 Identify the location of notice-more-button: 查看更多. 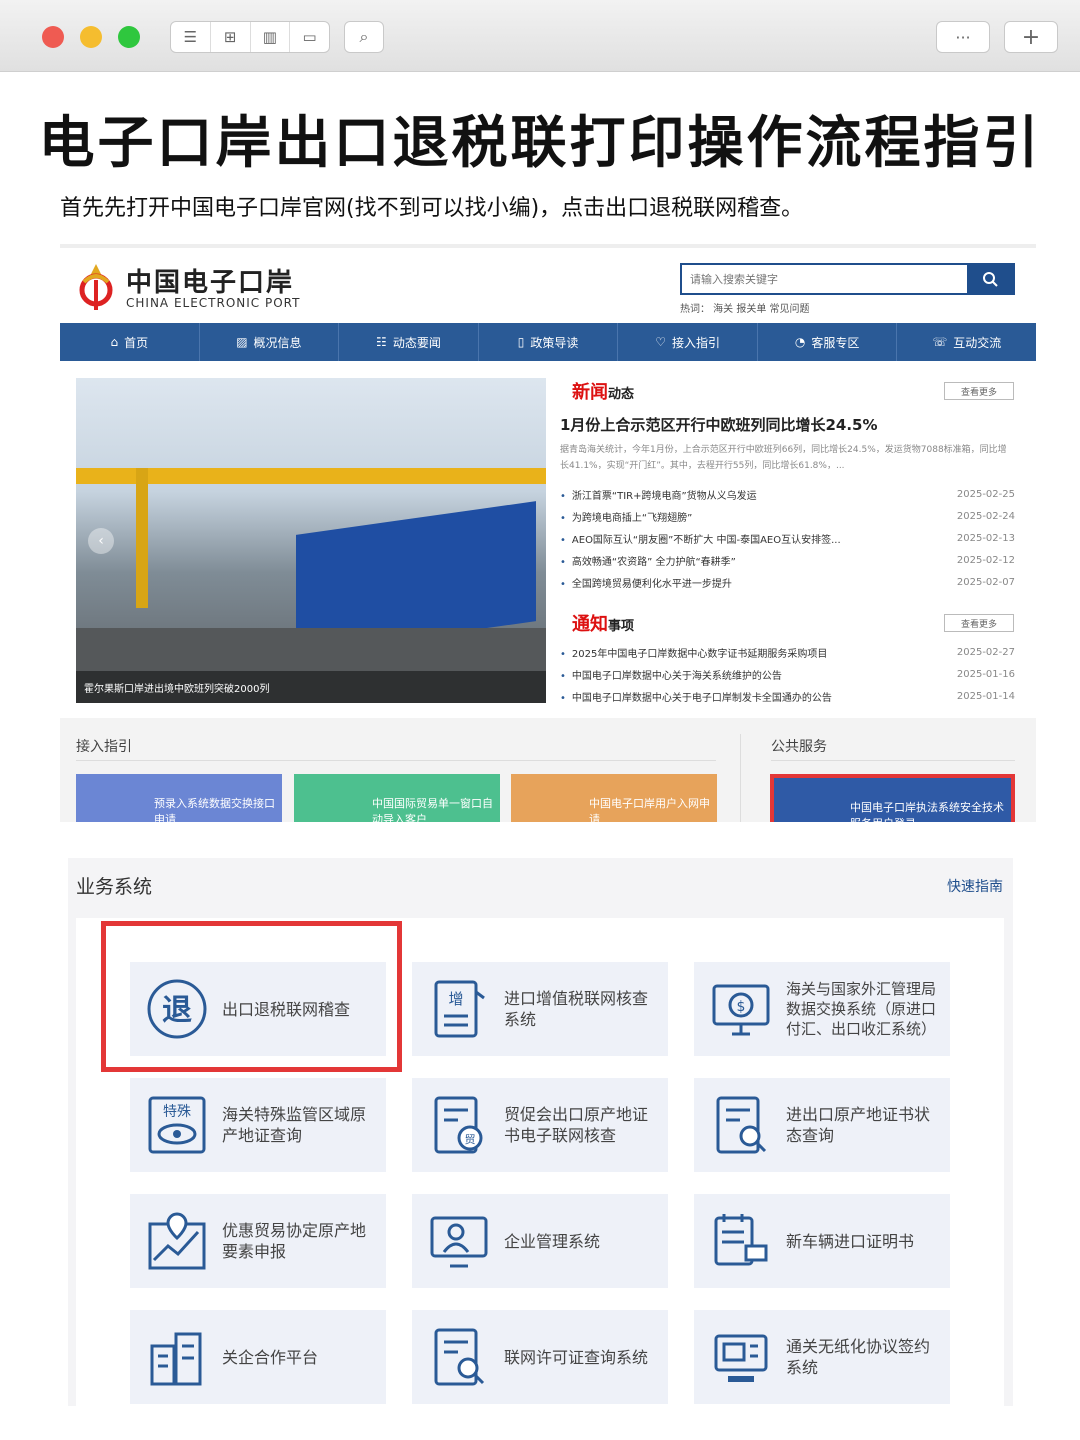
(979, 623).